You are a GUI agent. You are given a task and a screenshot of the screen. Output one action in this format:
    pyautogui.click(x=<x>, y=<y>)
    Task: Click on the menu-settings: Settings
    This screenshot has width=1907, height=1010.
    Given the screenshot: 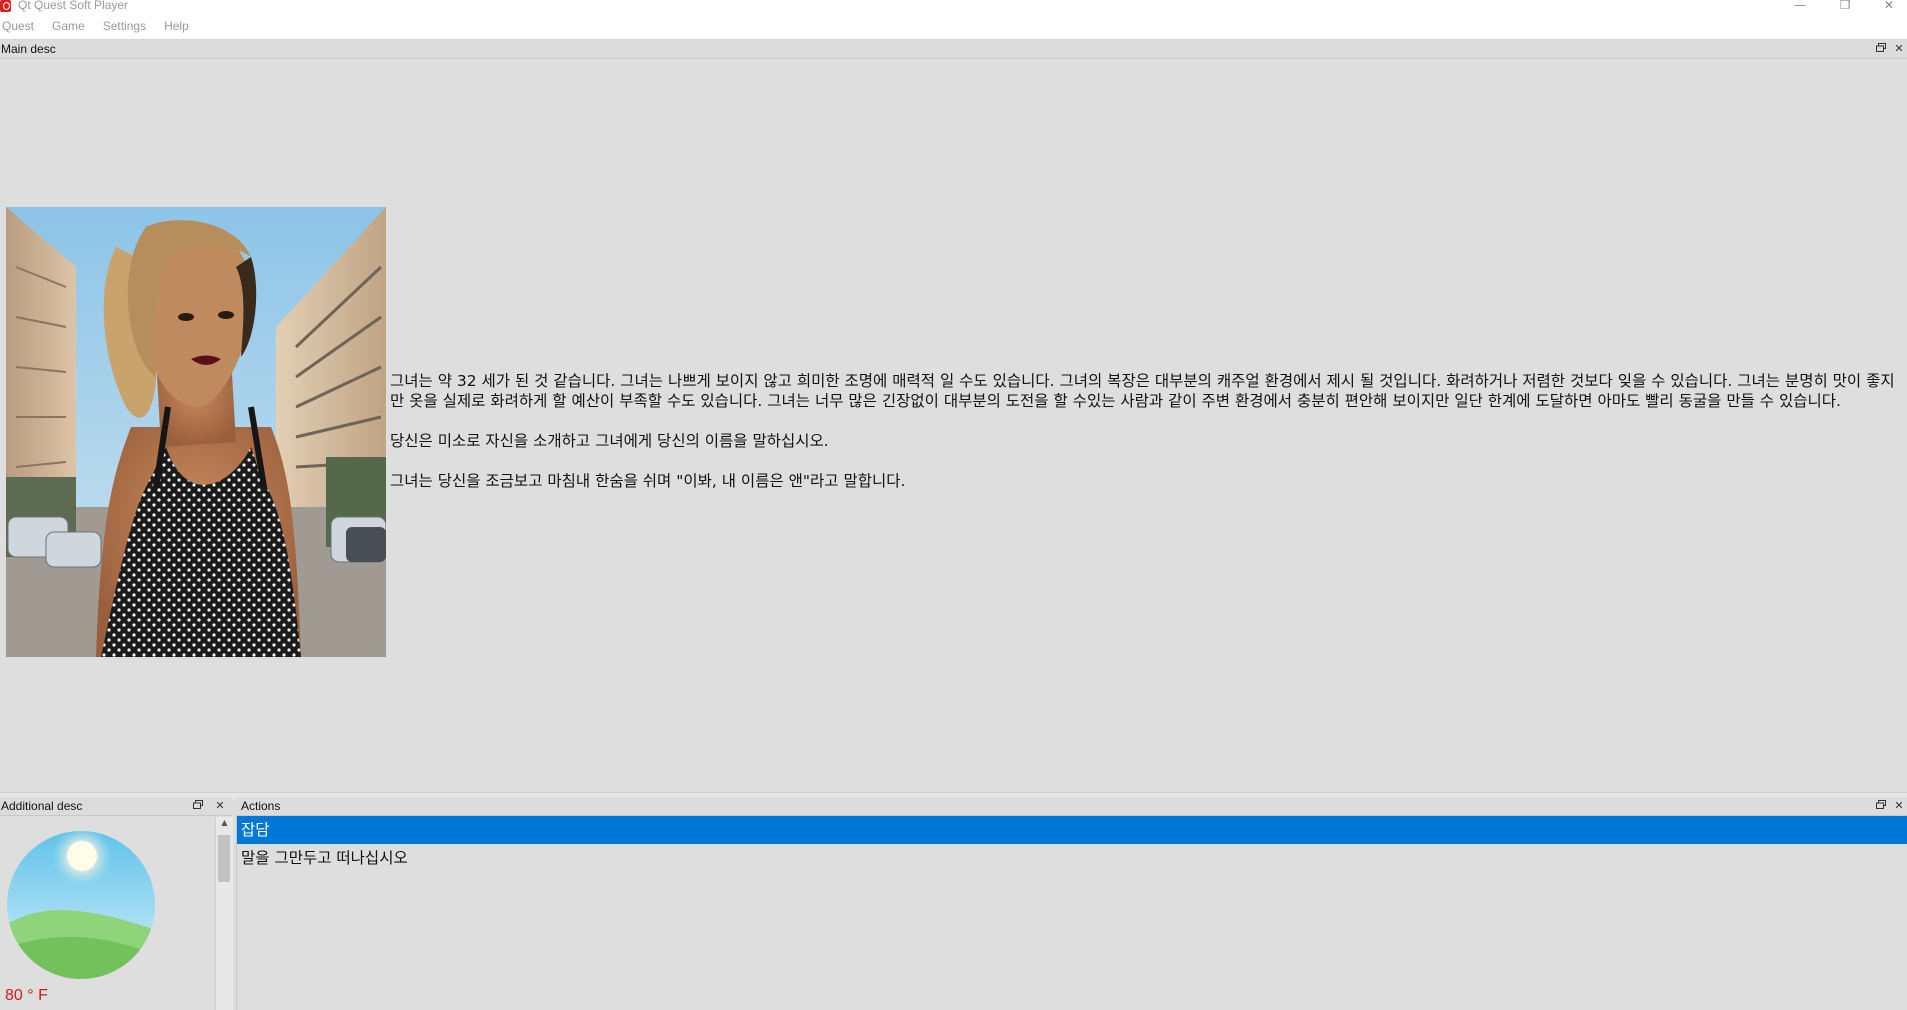 What is the action you would take?
    pyautogui.click(x=121, y=26)
    